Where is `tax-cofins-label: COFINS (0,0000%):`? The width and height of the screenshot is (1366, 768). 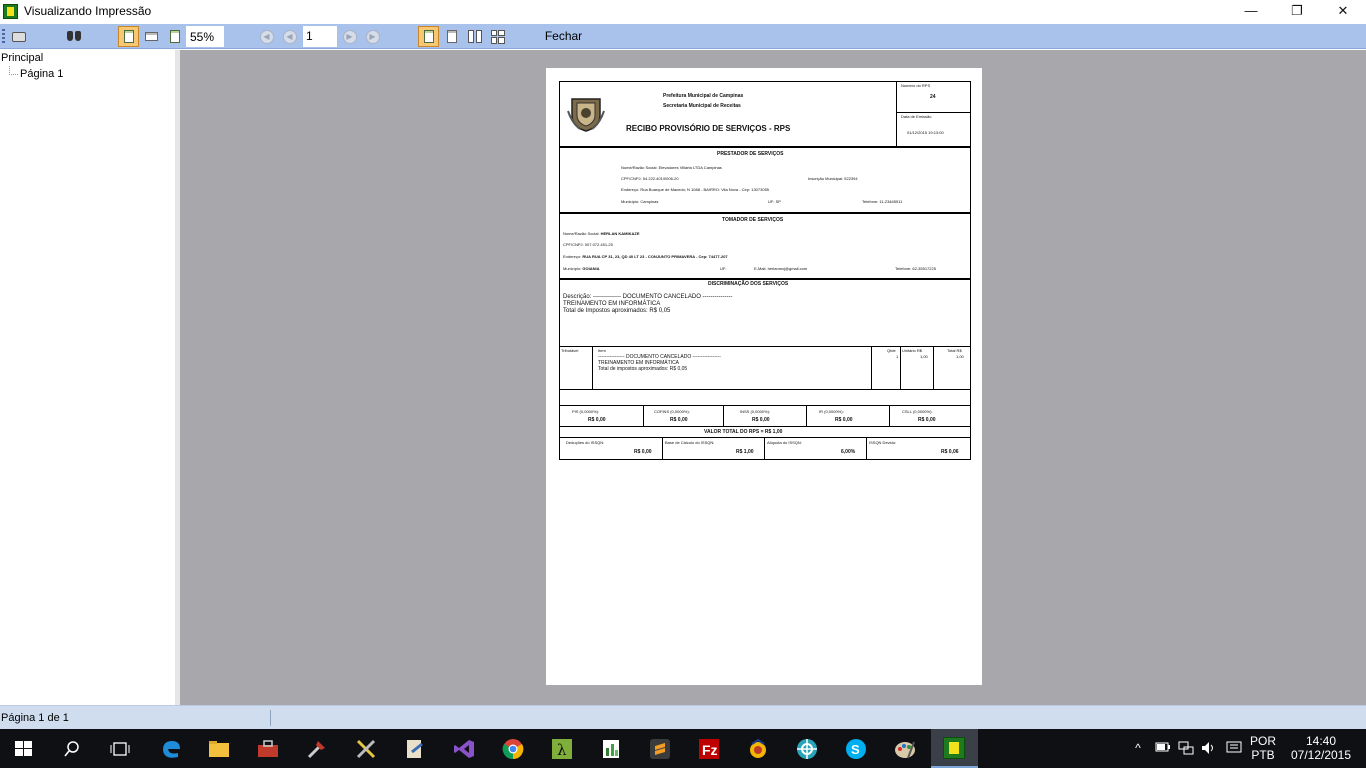
tax-cofins-label: COFINS (0,0000%): is located at coordinates (672, 411).